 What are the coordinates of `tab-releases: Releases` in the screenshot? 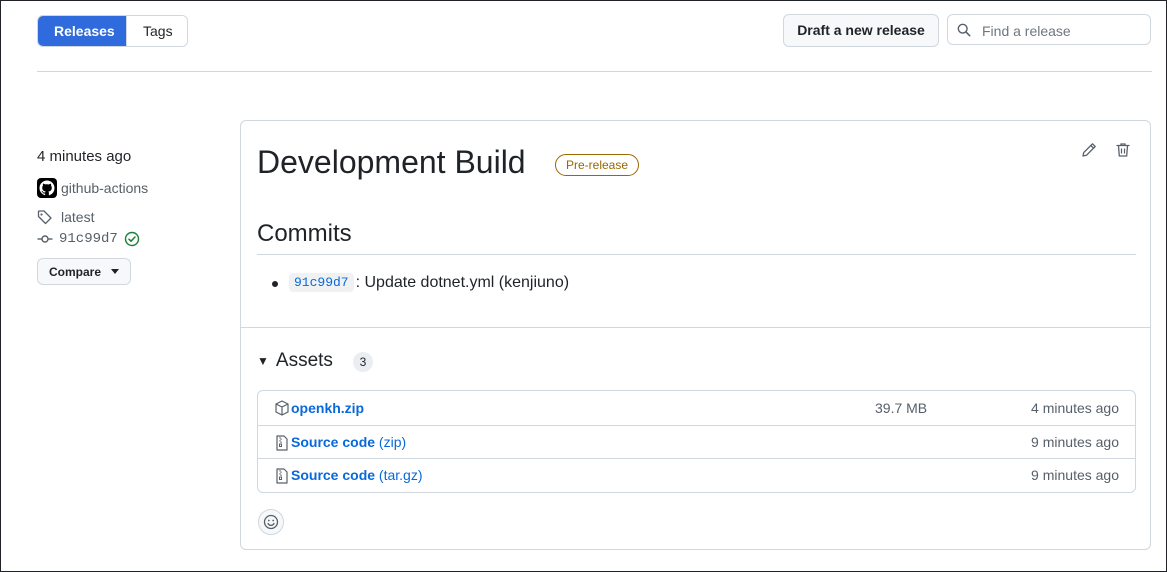 It's located at (82, 31).